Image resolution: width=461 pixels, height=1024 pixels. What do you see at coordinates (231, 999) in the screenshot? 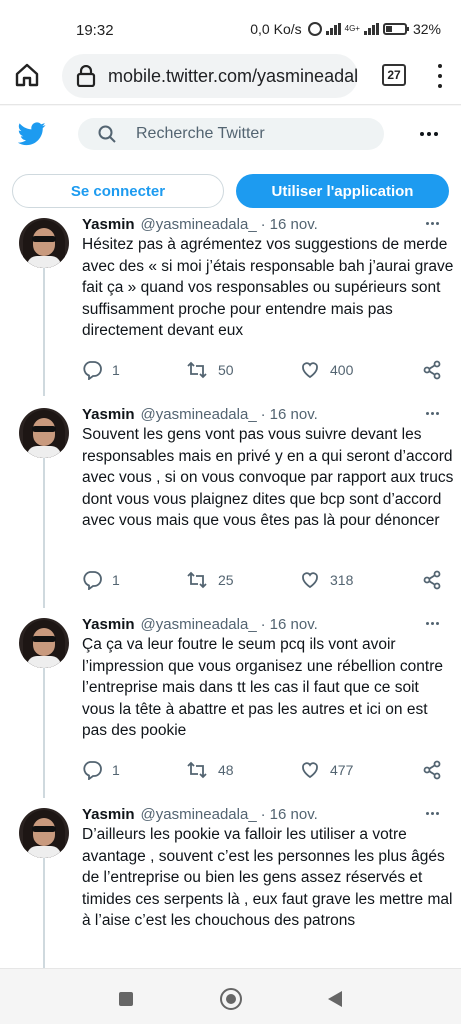
I see `home-button` at bounding box center [231, 999].